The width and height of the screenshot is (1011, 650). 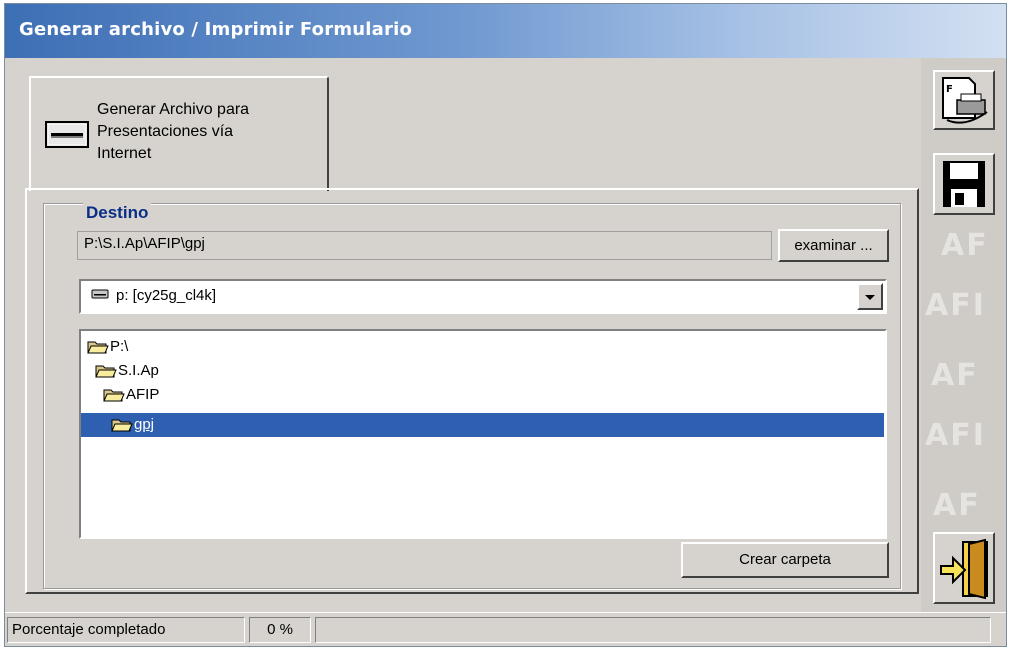 What do you see at coordinates (949, 89) in the screenshot?
I see `svg-text: F` at bounding box center [949, 89].